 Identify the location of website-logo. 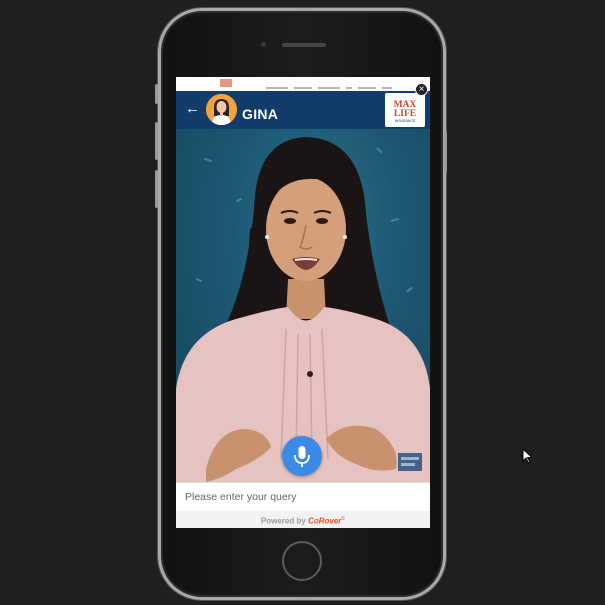
(226, 83).